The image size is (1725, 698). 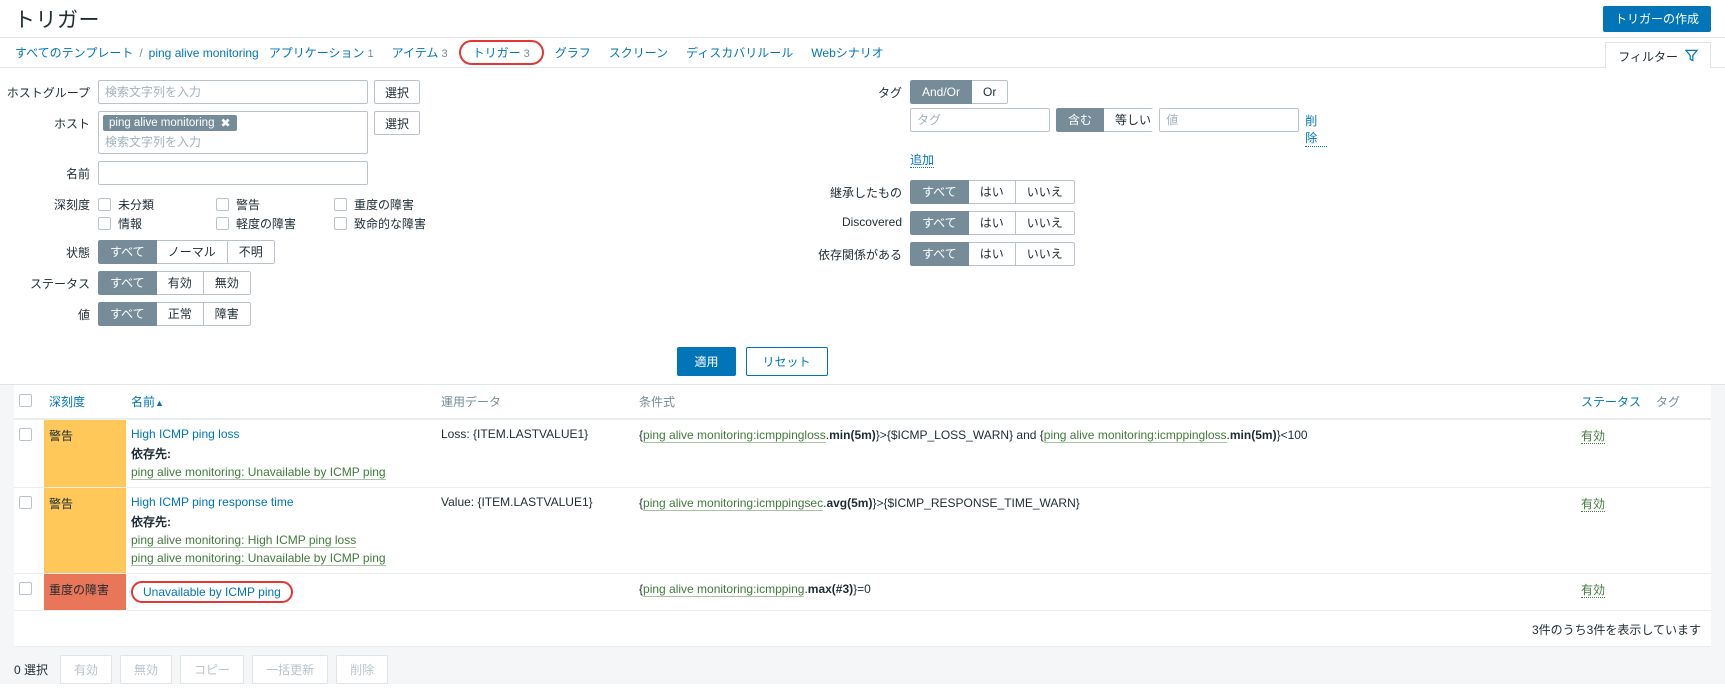 I want to click on nav-item-triggers: トリガー 3, so click(x=501, y=52).